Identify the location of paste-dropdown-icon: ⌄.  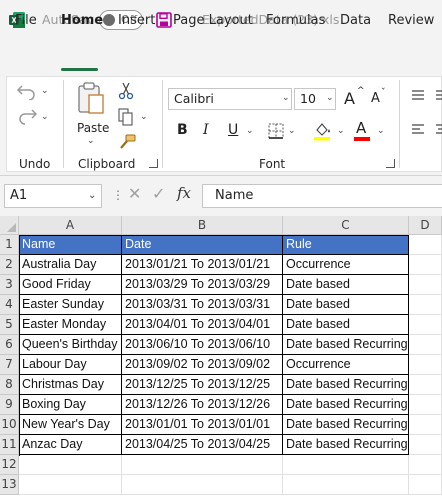
(91, 141).